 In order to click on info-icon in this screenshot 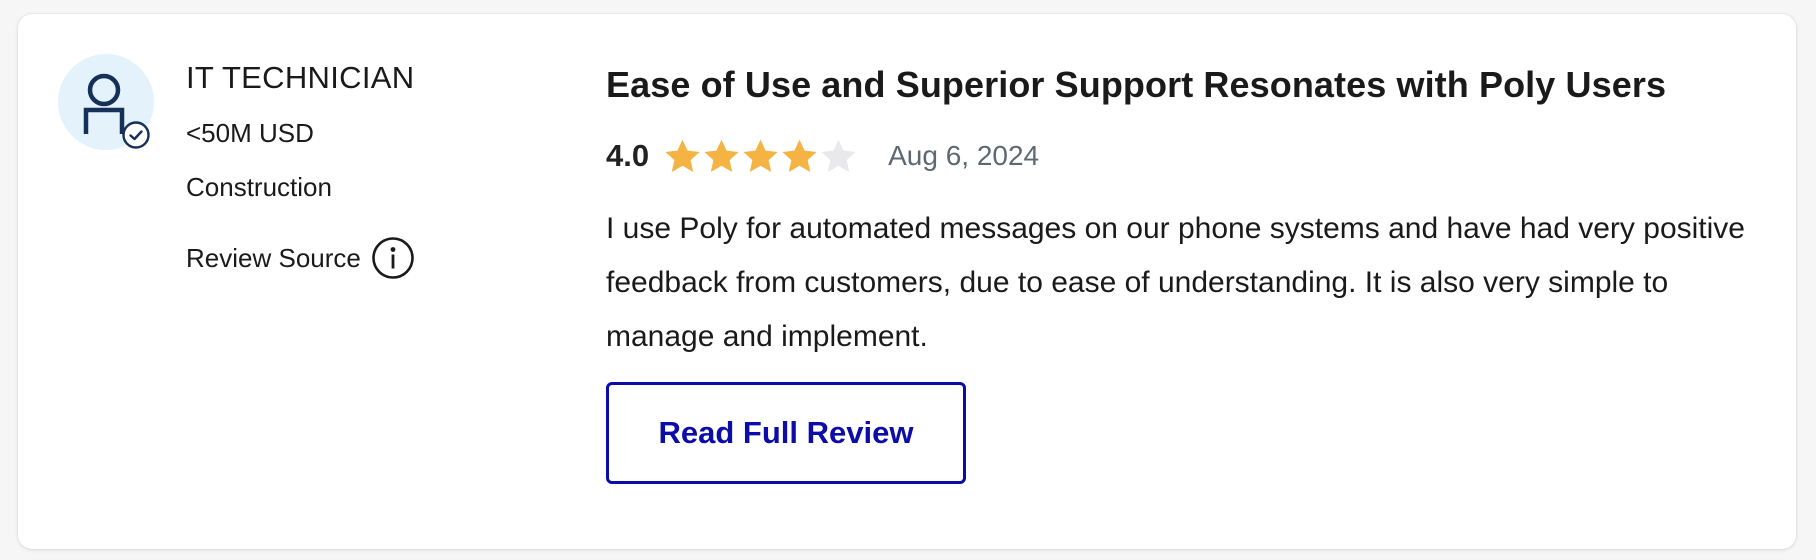, I will do `click(393, 258)`.